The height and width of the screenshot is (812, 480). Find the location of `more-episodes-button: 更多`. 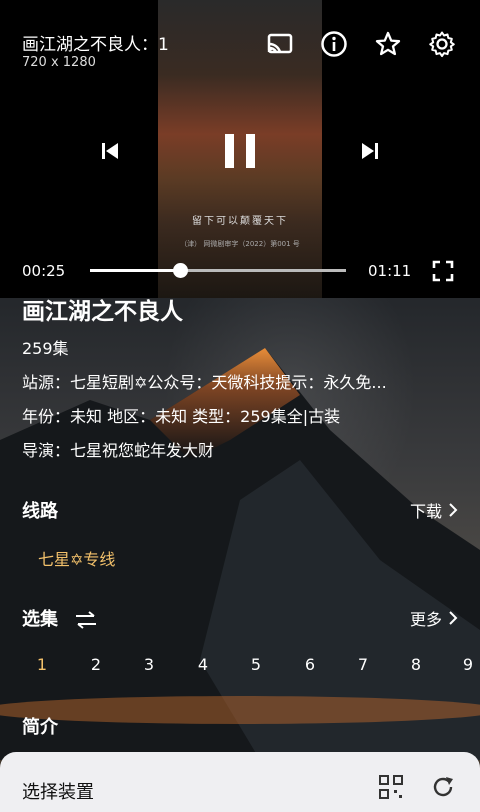

more-episodes-button: 更多 is located at coordinates (434, 618).